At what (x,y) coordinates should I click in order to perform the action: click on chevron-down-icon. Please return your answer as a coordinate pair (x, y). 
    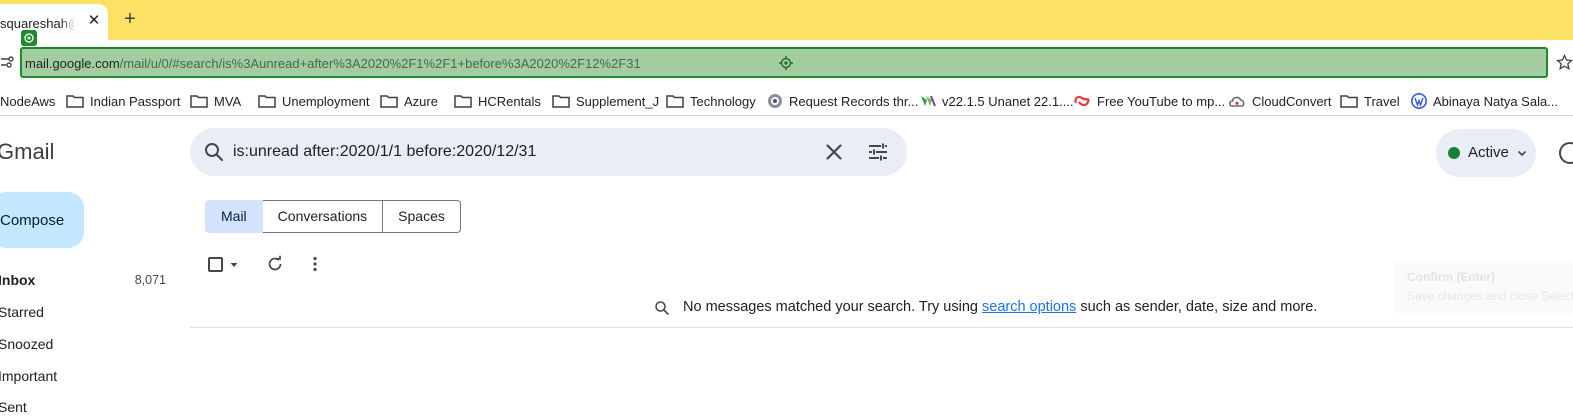
    Looking at the image, I should click on (1522, 153).